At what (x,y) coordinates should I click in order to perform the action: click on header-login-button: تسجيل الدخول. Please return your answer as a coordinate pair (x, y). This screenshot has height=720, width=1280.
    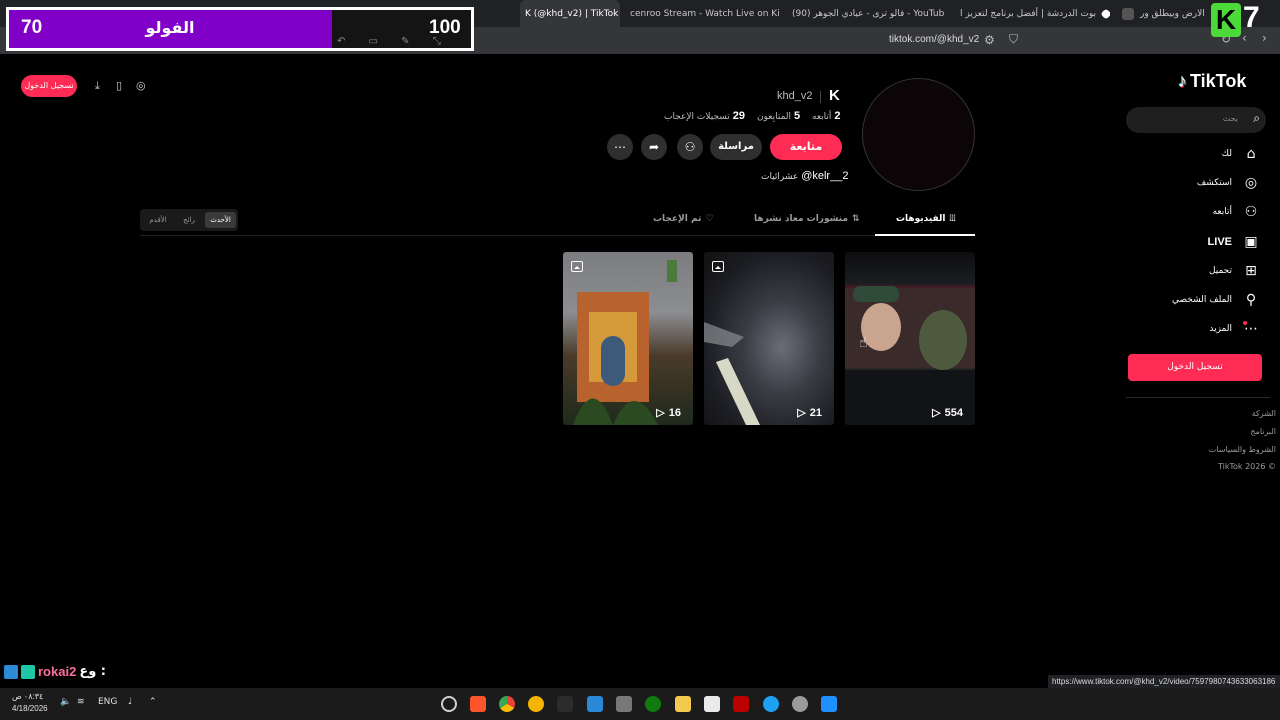
    Looking at the image, I should click on (49, 86).